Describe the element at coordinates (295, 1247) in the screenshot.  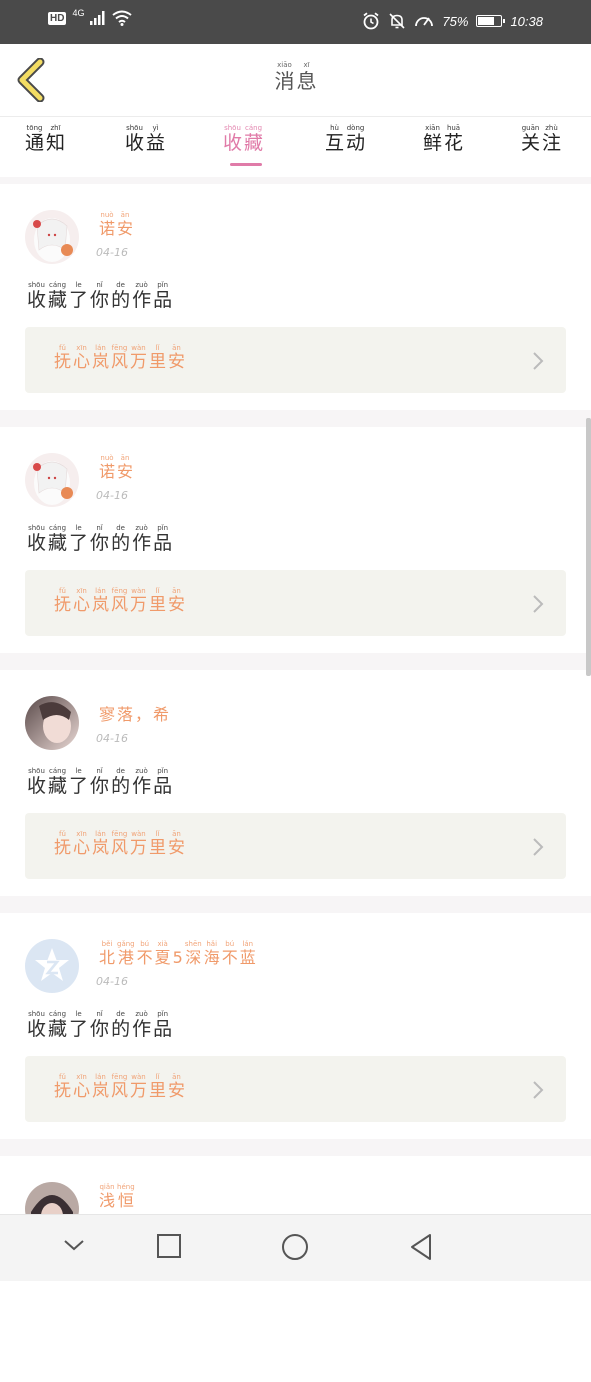
I see `home-icon` at that location.